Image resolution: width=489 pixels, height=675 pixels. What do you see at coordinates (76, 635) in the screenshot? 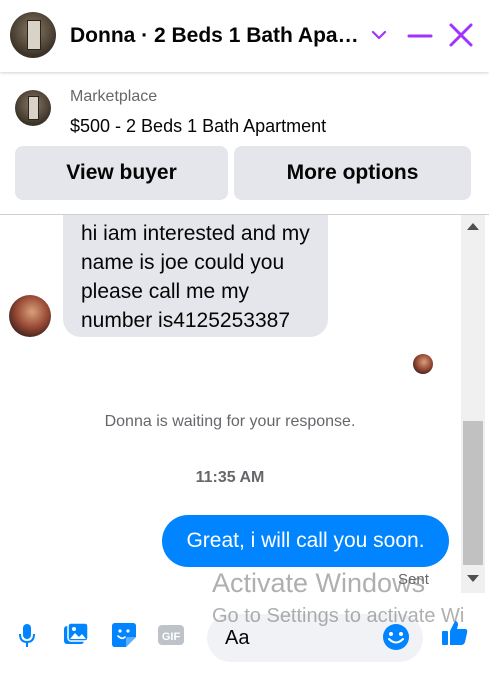
I see `photo-icon` at bounding box center [76, 635].